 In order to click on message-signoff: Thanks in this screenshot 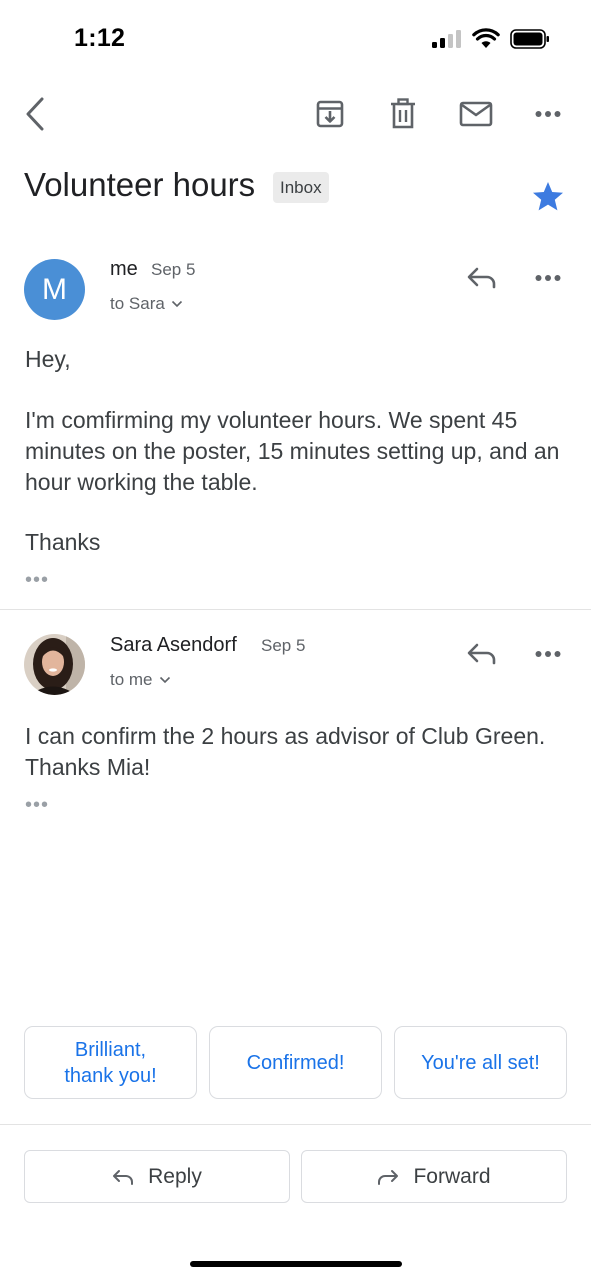, I will do `click(63, 542)`.